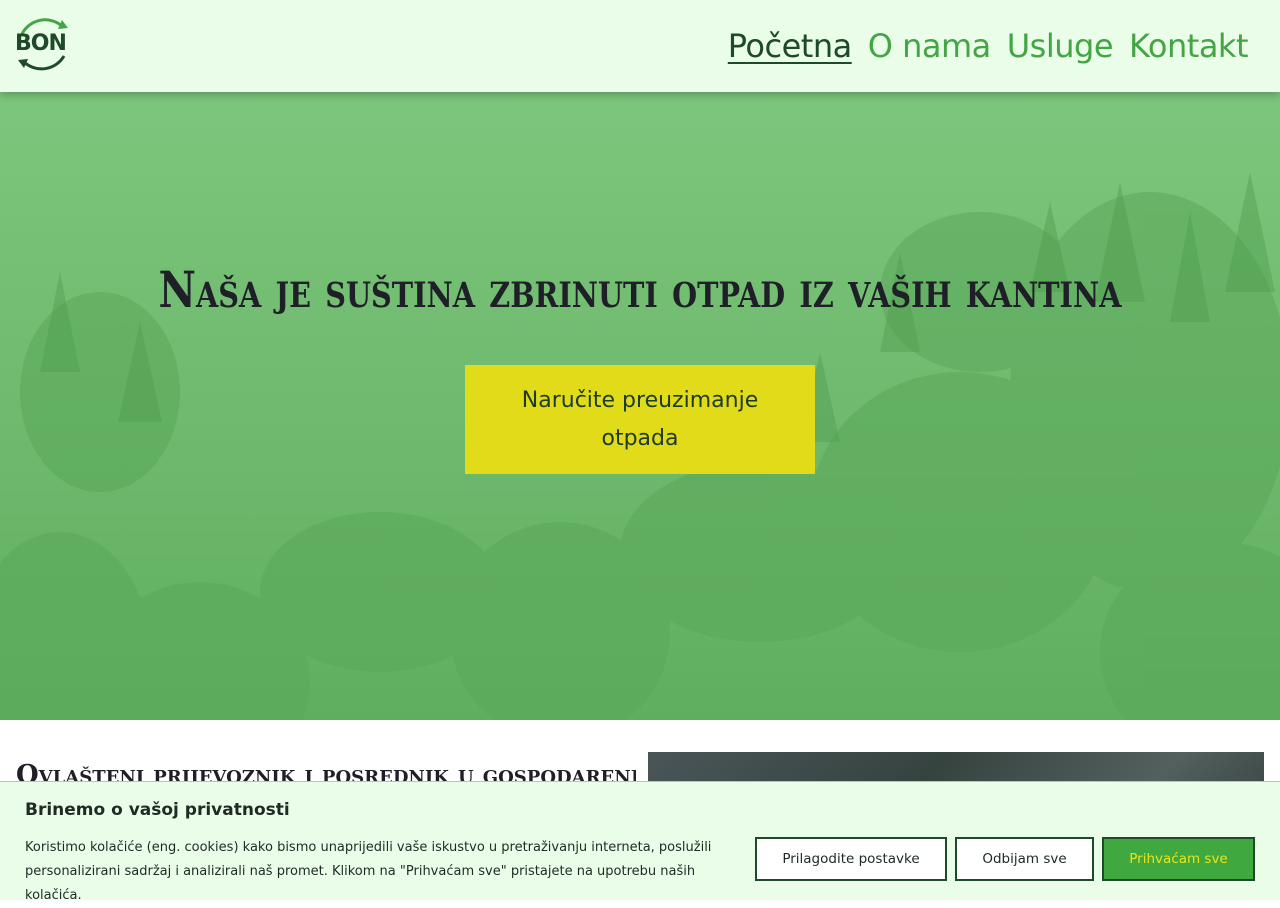  I want to click on nav-item-pocetna: Početna, so click(790, 46).